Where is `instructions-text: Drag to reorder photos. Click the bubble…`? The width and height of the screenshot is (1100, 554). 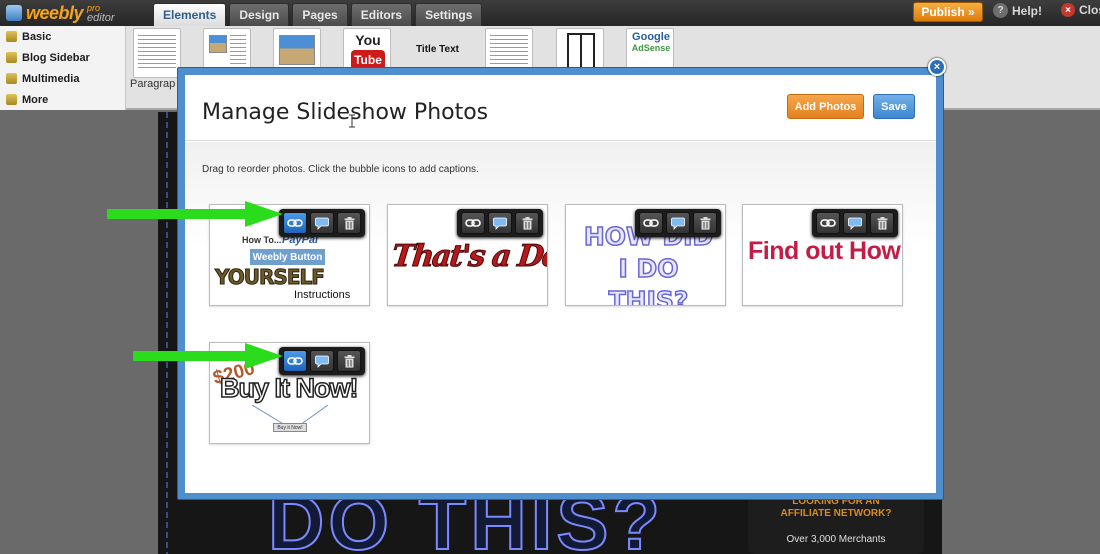
instructions-text: Drag to reorder photos. Click the bubble… is located at coordinates (340, 169).